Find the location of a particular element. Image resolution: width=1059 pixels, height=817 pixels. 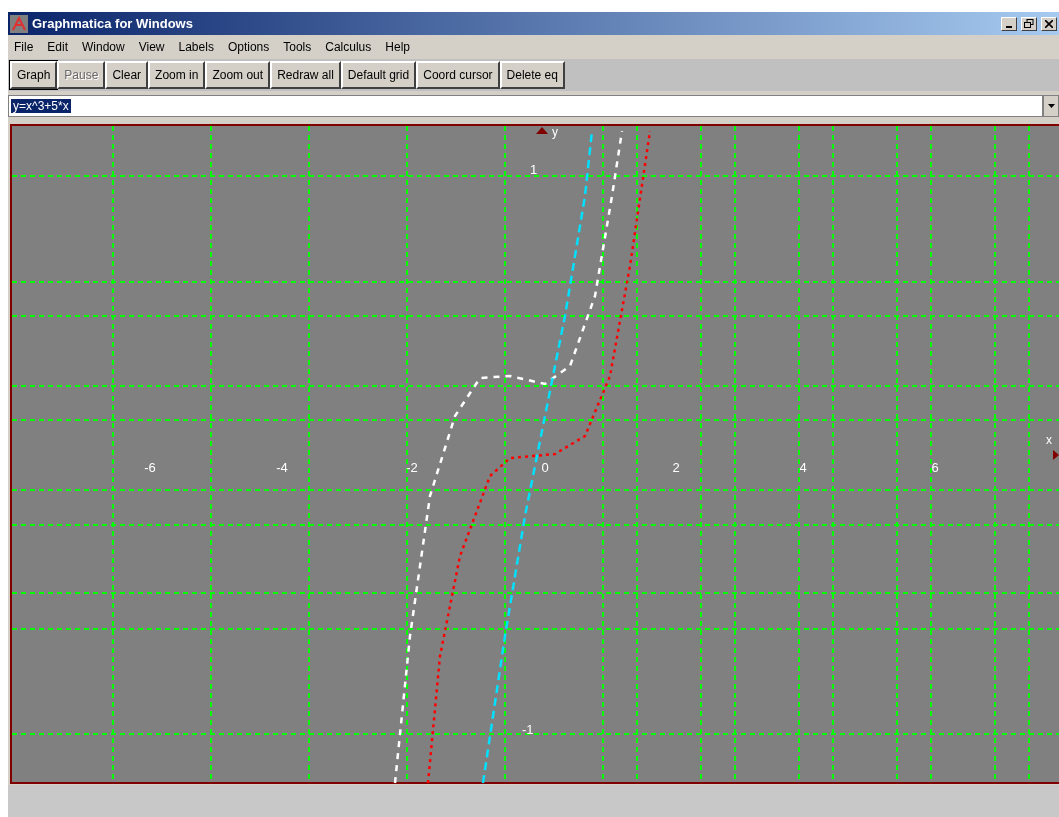

close-button is located at coordinates (1049, 23).